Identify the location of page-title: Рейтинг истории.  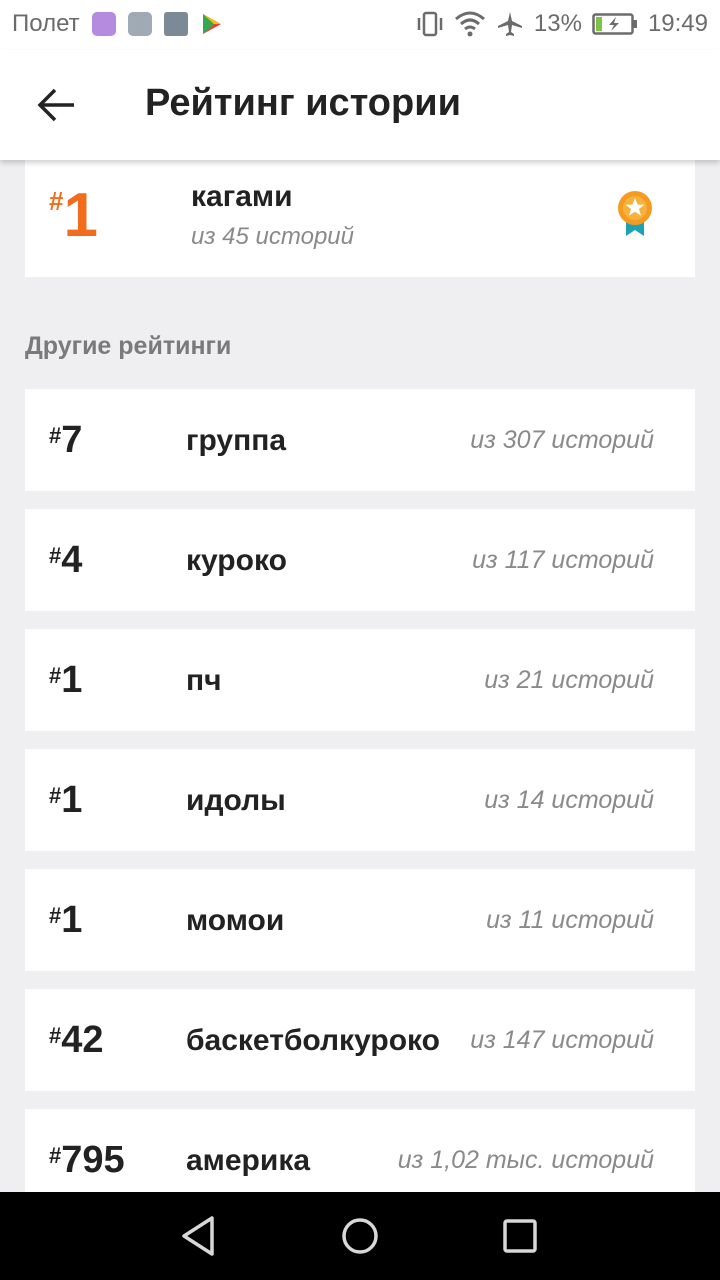
(303, 103).